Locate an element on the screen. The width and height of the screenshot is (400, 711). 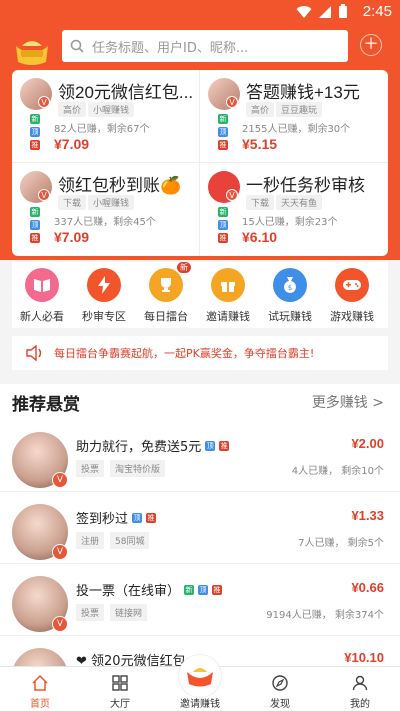
task-card: V 一秒任务秒审核 下载 天天有鱼 新顶推 15人已赚，剩余23个 ¥6.10 is located at coordinates (294, 209).